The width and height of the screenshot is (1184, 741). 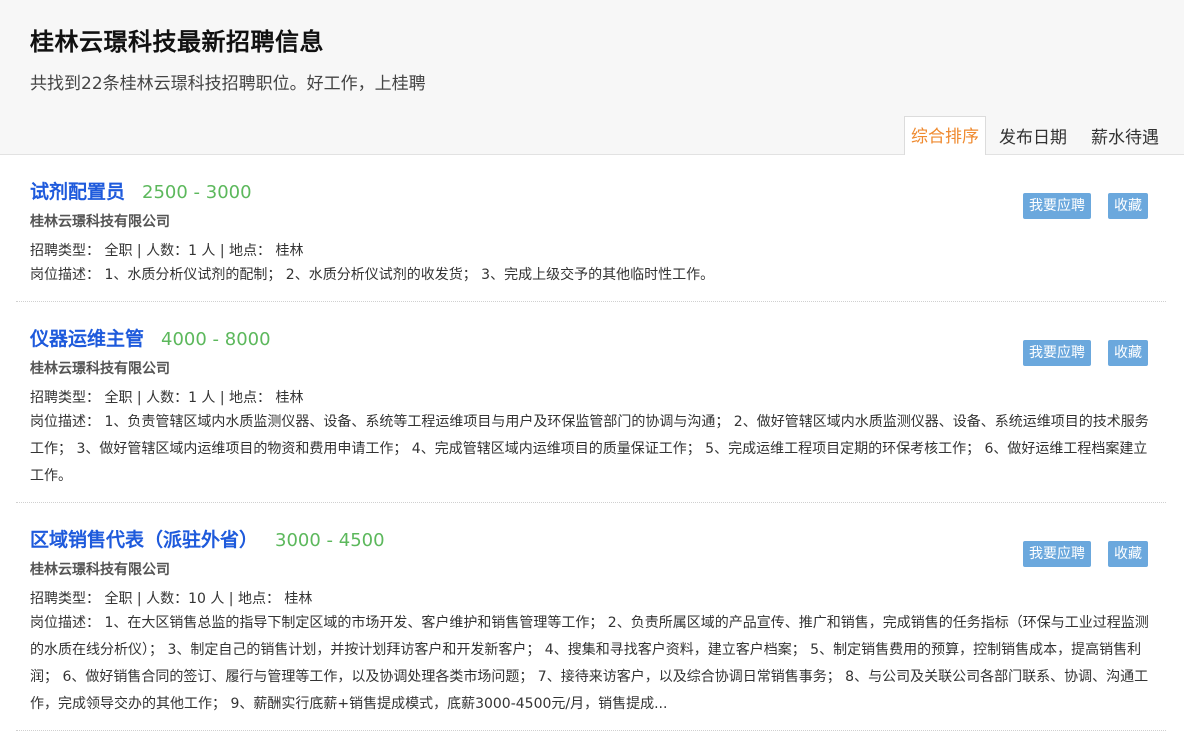 What do you see at coordinates (216, 339) in the screenshot?
I see `job-salary: 4000 - 8000` at bounding box center [216, 339].